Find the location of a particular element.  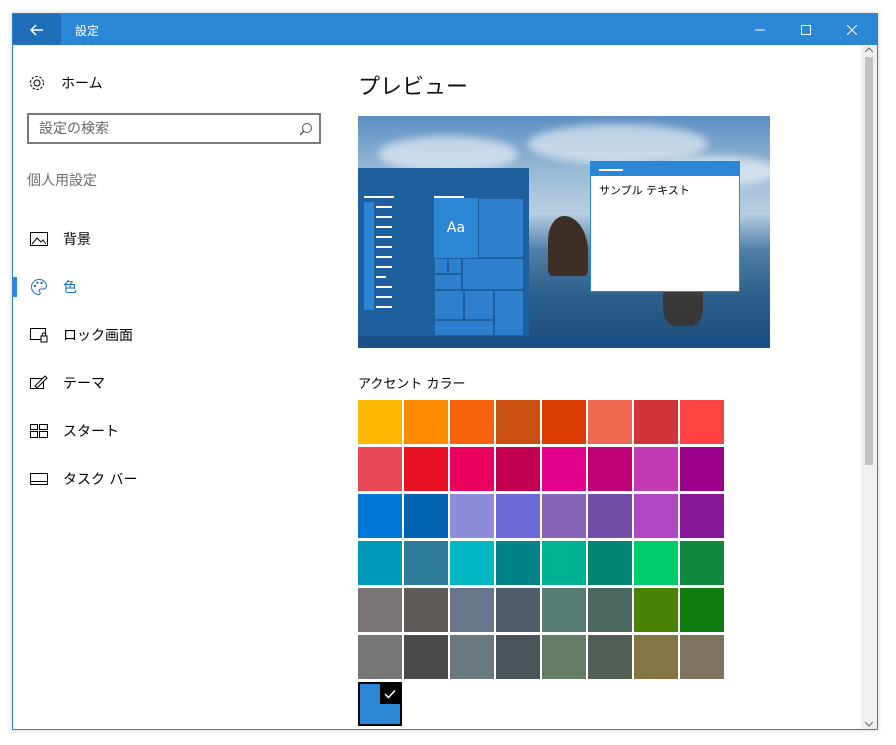

theme-icon is located at coordinates (39, 383).